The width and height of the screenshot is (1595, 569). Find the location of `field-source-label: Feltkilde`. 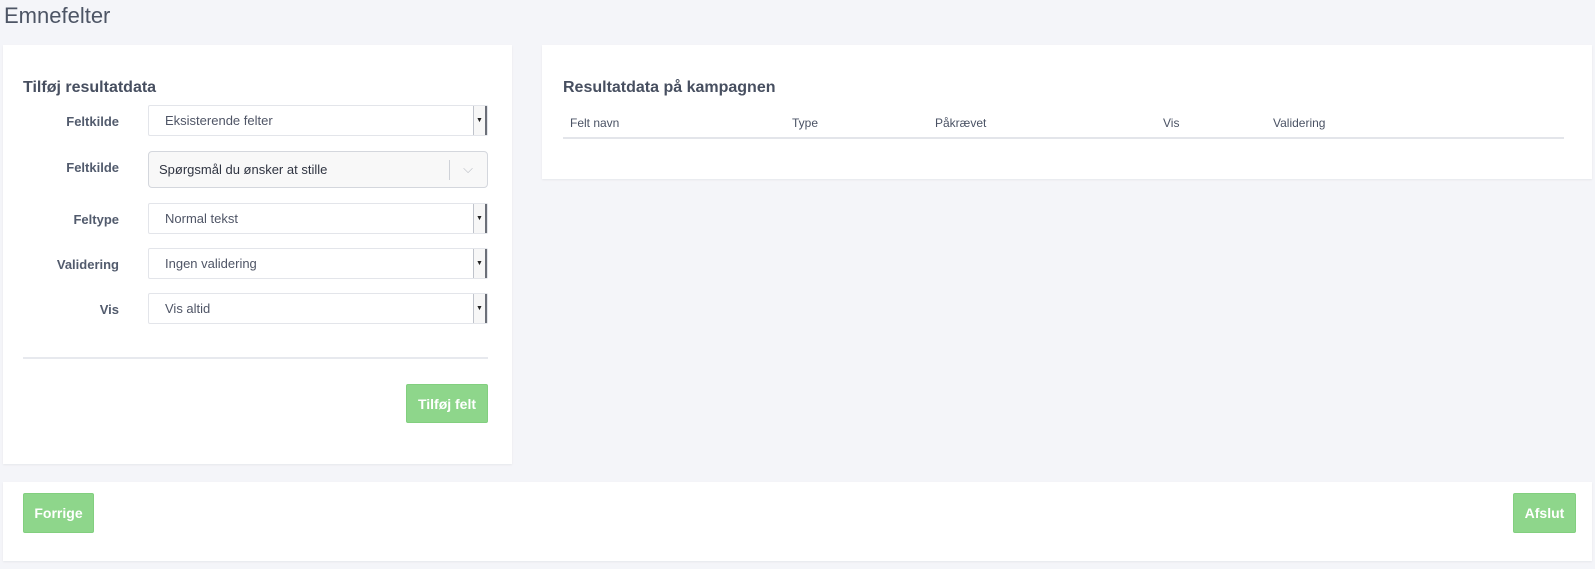

field-source-label: Feltkilde is located at coordinates (92, 121).